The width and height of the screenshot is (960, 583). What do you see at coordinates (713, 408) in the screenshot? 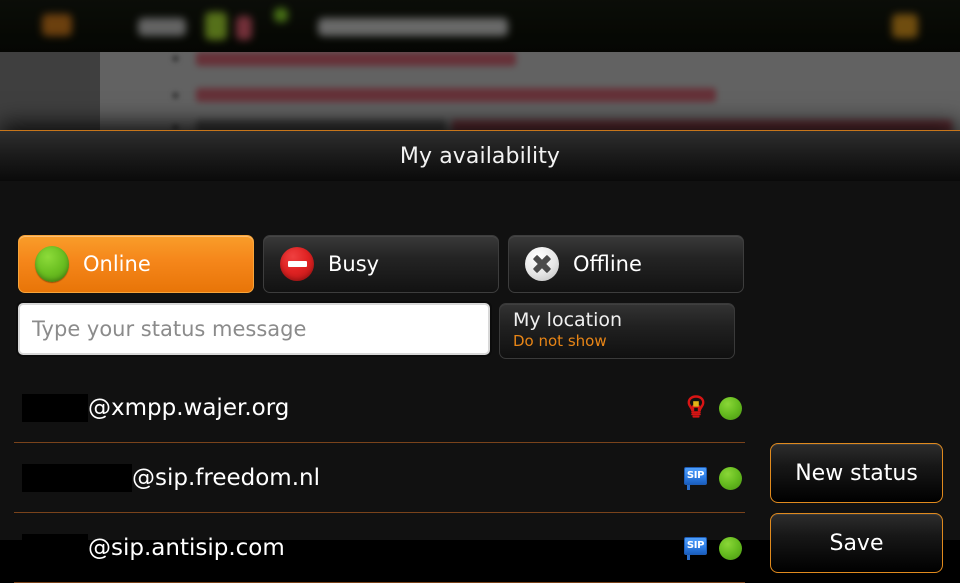
I see `account-icons` at bounding box center [713, 408].